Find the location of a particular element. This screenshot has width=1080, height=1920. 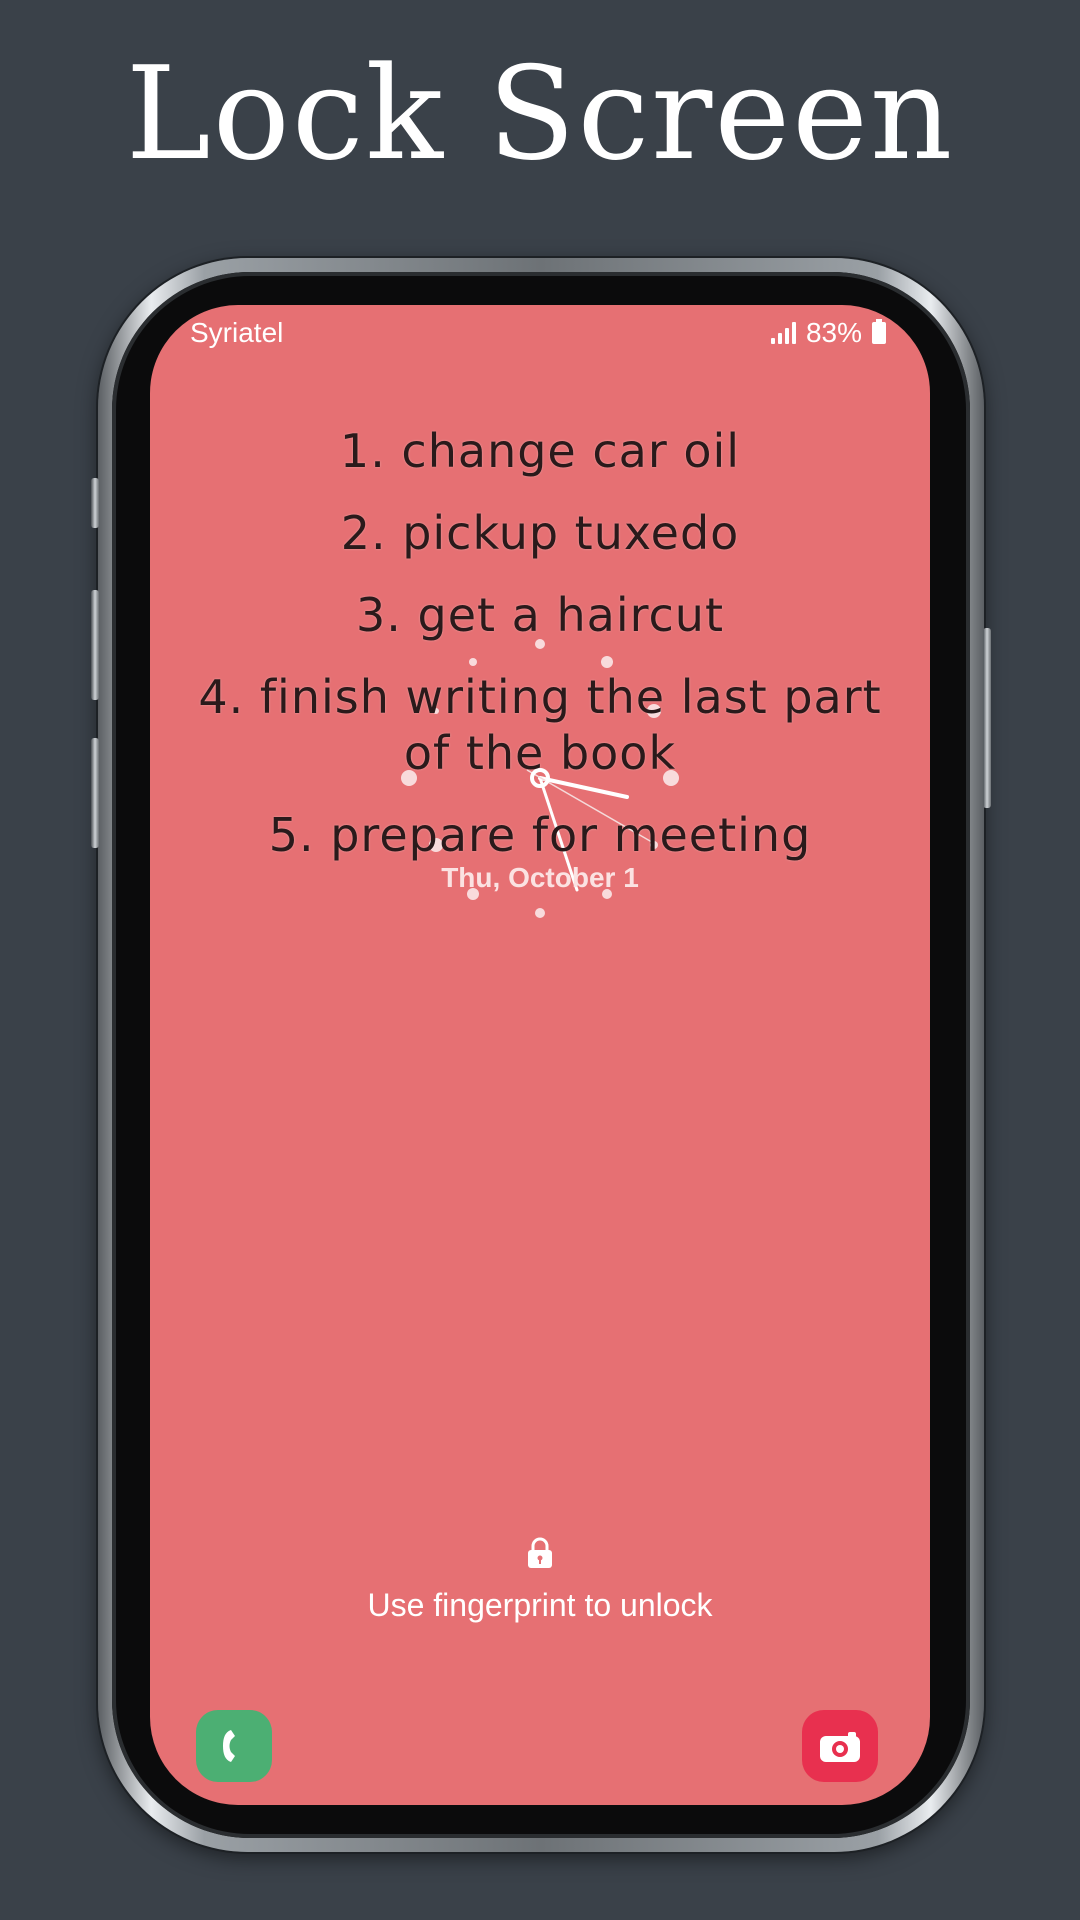

unlock-hint: Use fingerprint to unlock is located at coordinates (540, 1605).